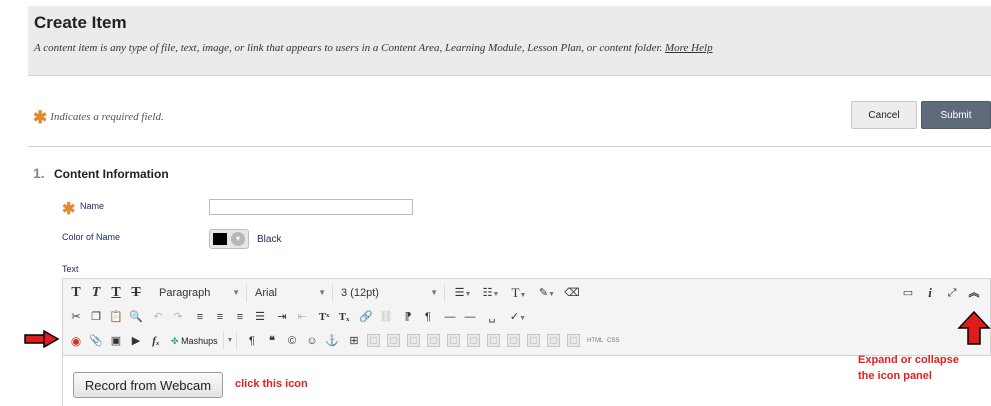 Image resolution: width=991 pixels, height=406 pixels. What do you see at coordinates (269, 239) in the screenshot?
I see `color-value-label: Black` at bounding box center [269, 239].